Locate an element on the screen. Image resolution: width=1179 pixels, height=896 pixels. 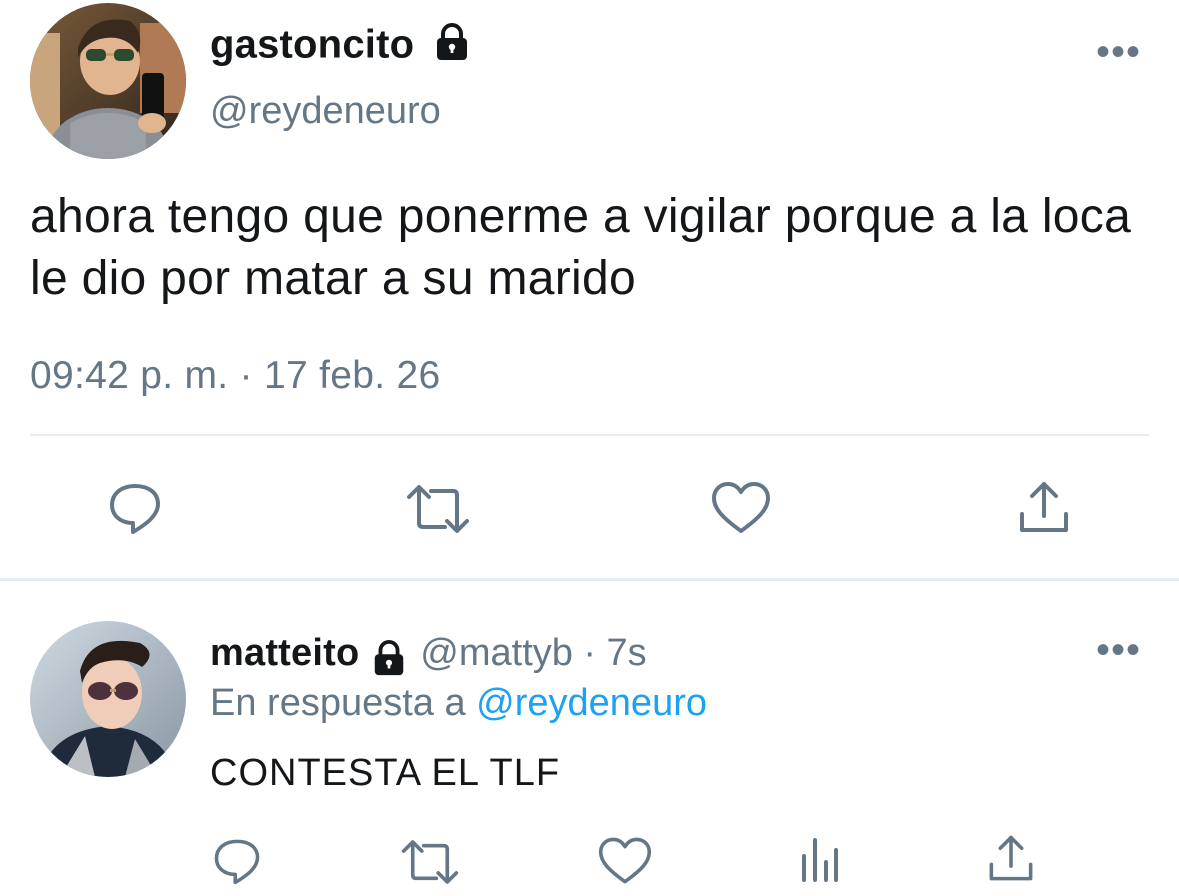
reply-text: CONTESTA EL TLF is located at coordinates (385, 773).